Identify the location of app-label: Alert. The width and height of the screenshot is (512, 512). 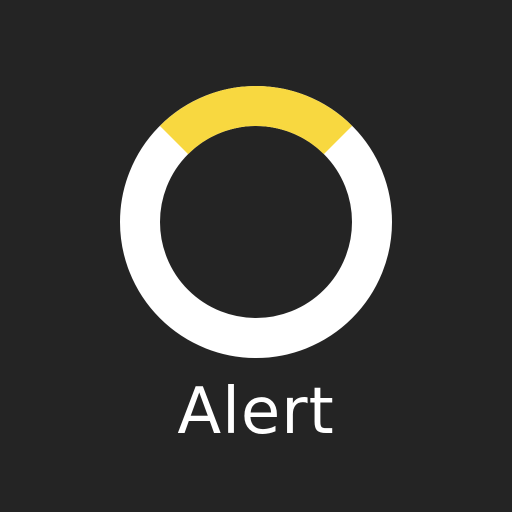
(256, 412).